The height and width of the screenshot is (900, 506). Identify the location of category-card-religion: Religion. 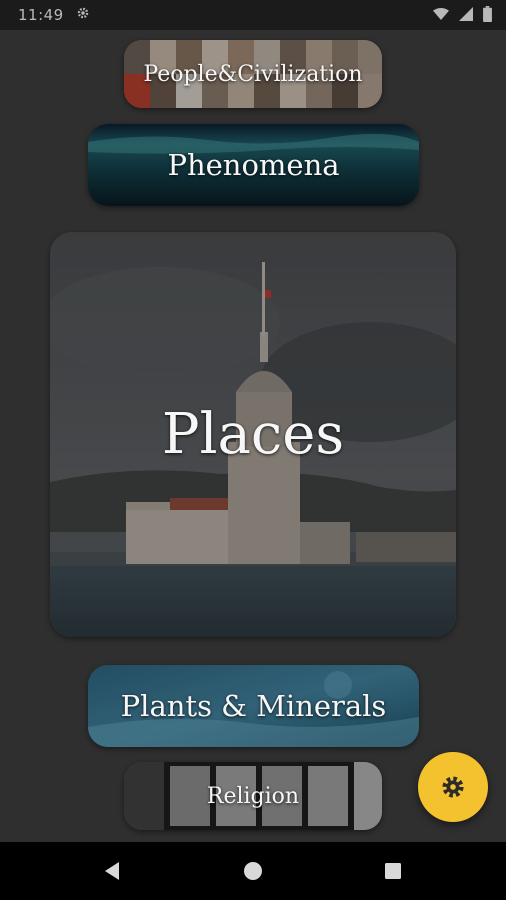
(253, 796).